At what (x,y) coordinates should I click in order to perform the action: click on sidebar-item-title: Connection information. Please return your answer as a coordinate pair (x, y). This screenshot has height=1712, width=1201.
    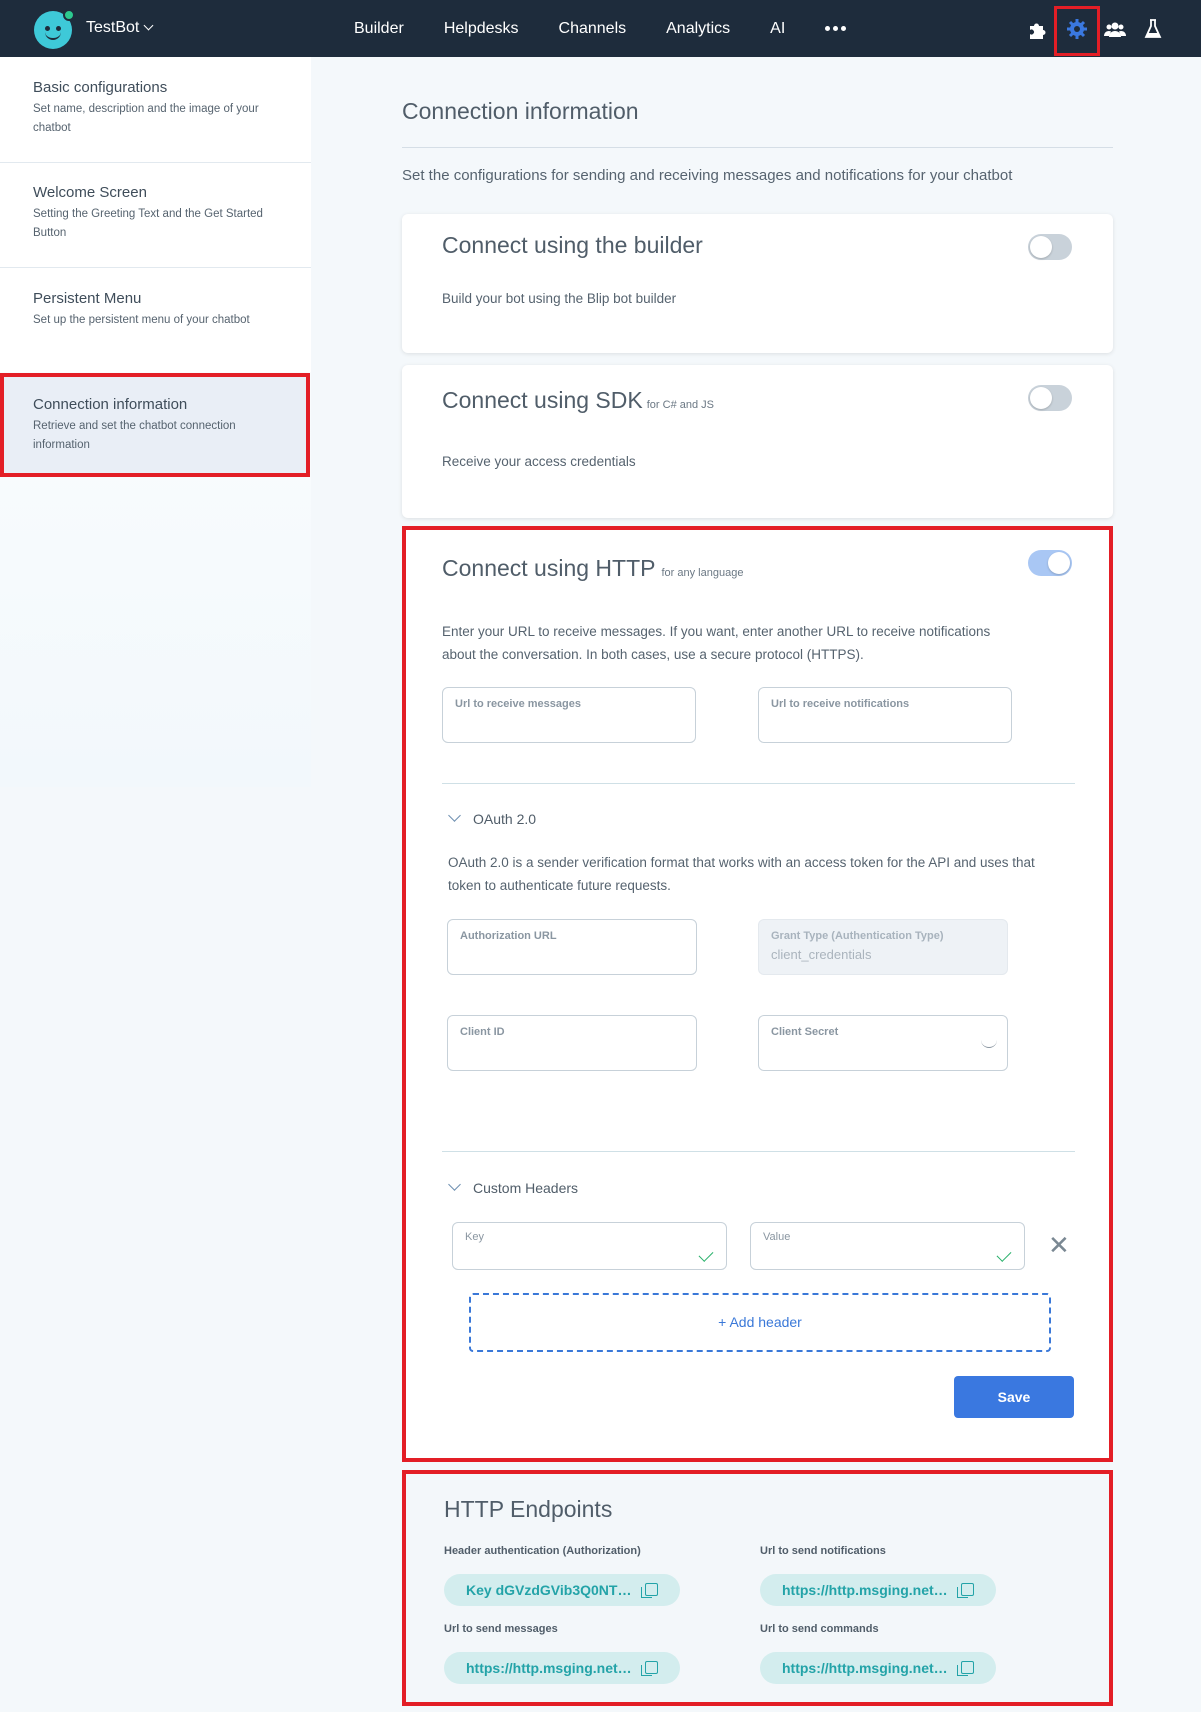
    Looking at the image, I should click on (110, 404).